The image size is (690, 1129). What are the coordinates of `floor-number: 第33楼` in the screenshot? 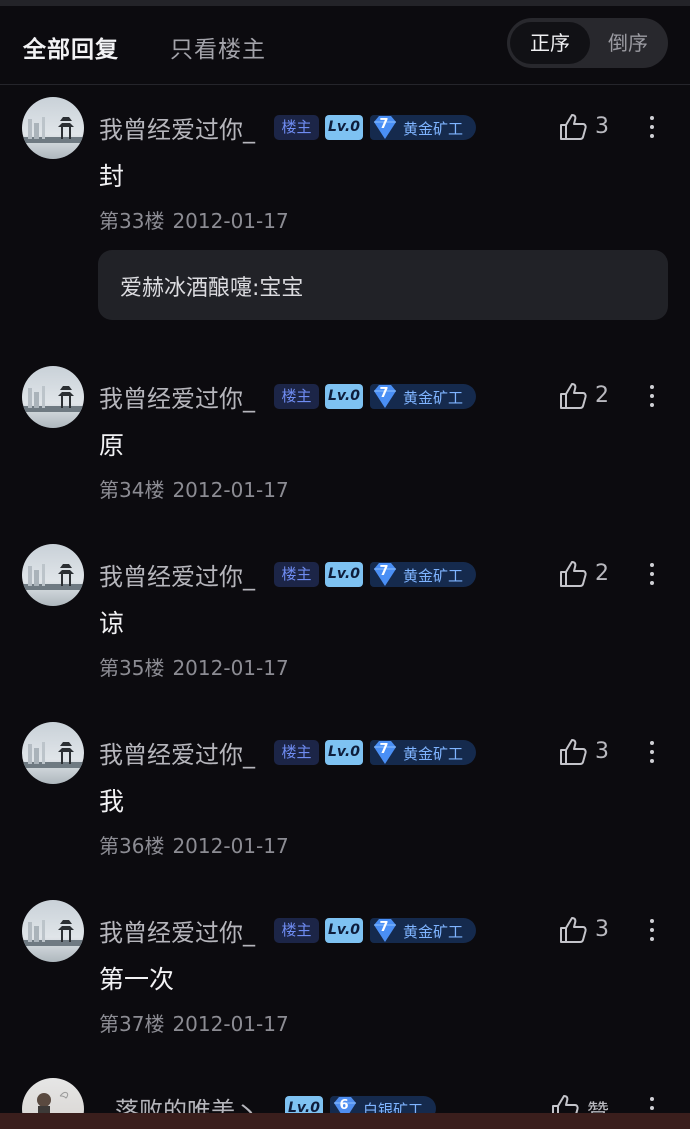 It's located at (132, 221).